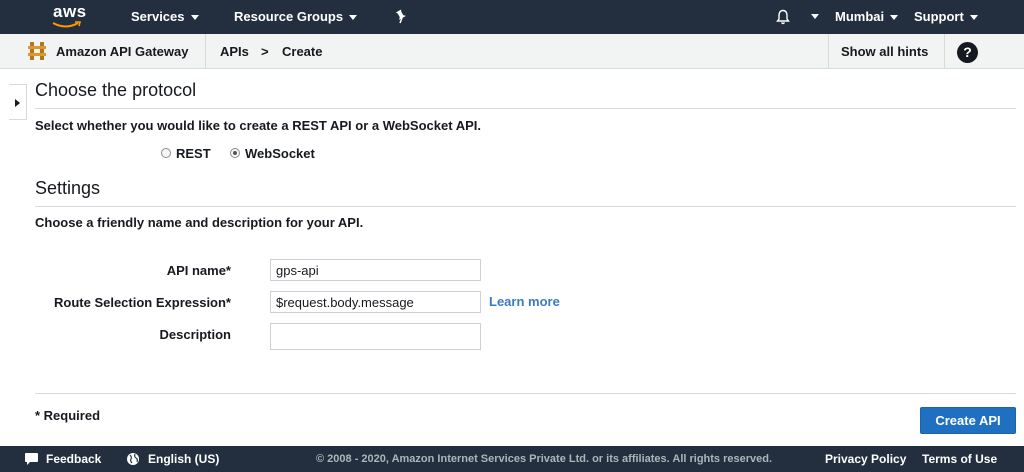  I want to click on create-api-button: Create API, so click(968, 420).